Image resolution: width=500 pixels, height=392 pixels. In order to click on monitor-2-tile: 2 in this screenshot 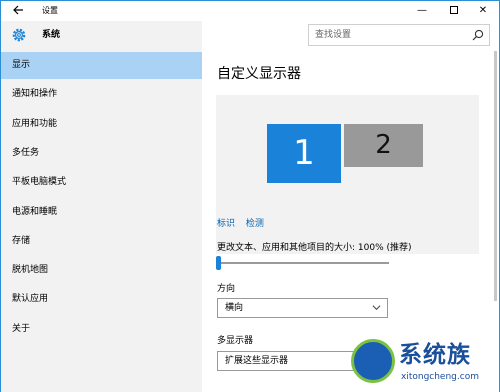, I will do `click(383, 145)`.